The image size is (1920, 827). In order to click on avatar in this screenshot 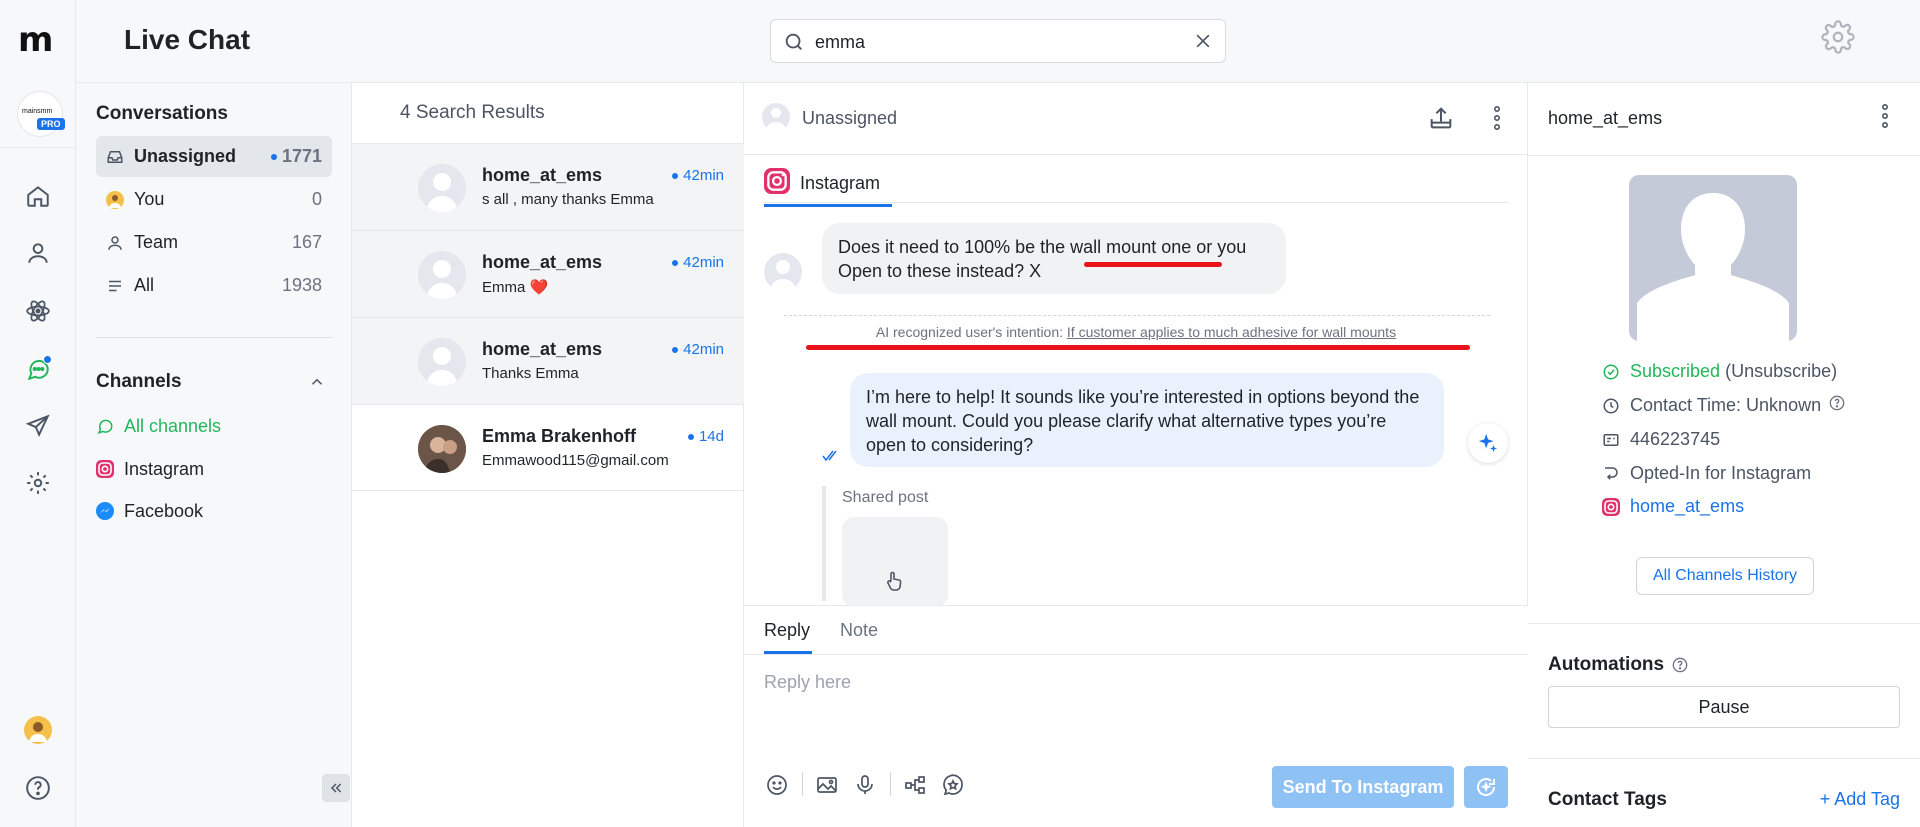, I will do `click(115, 199)`.